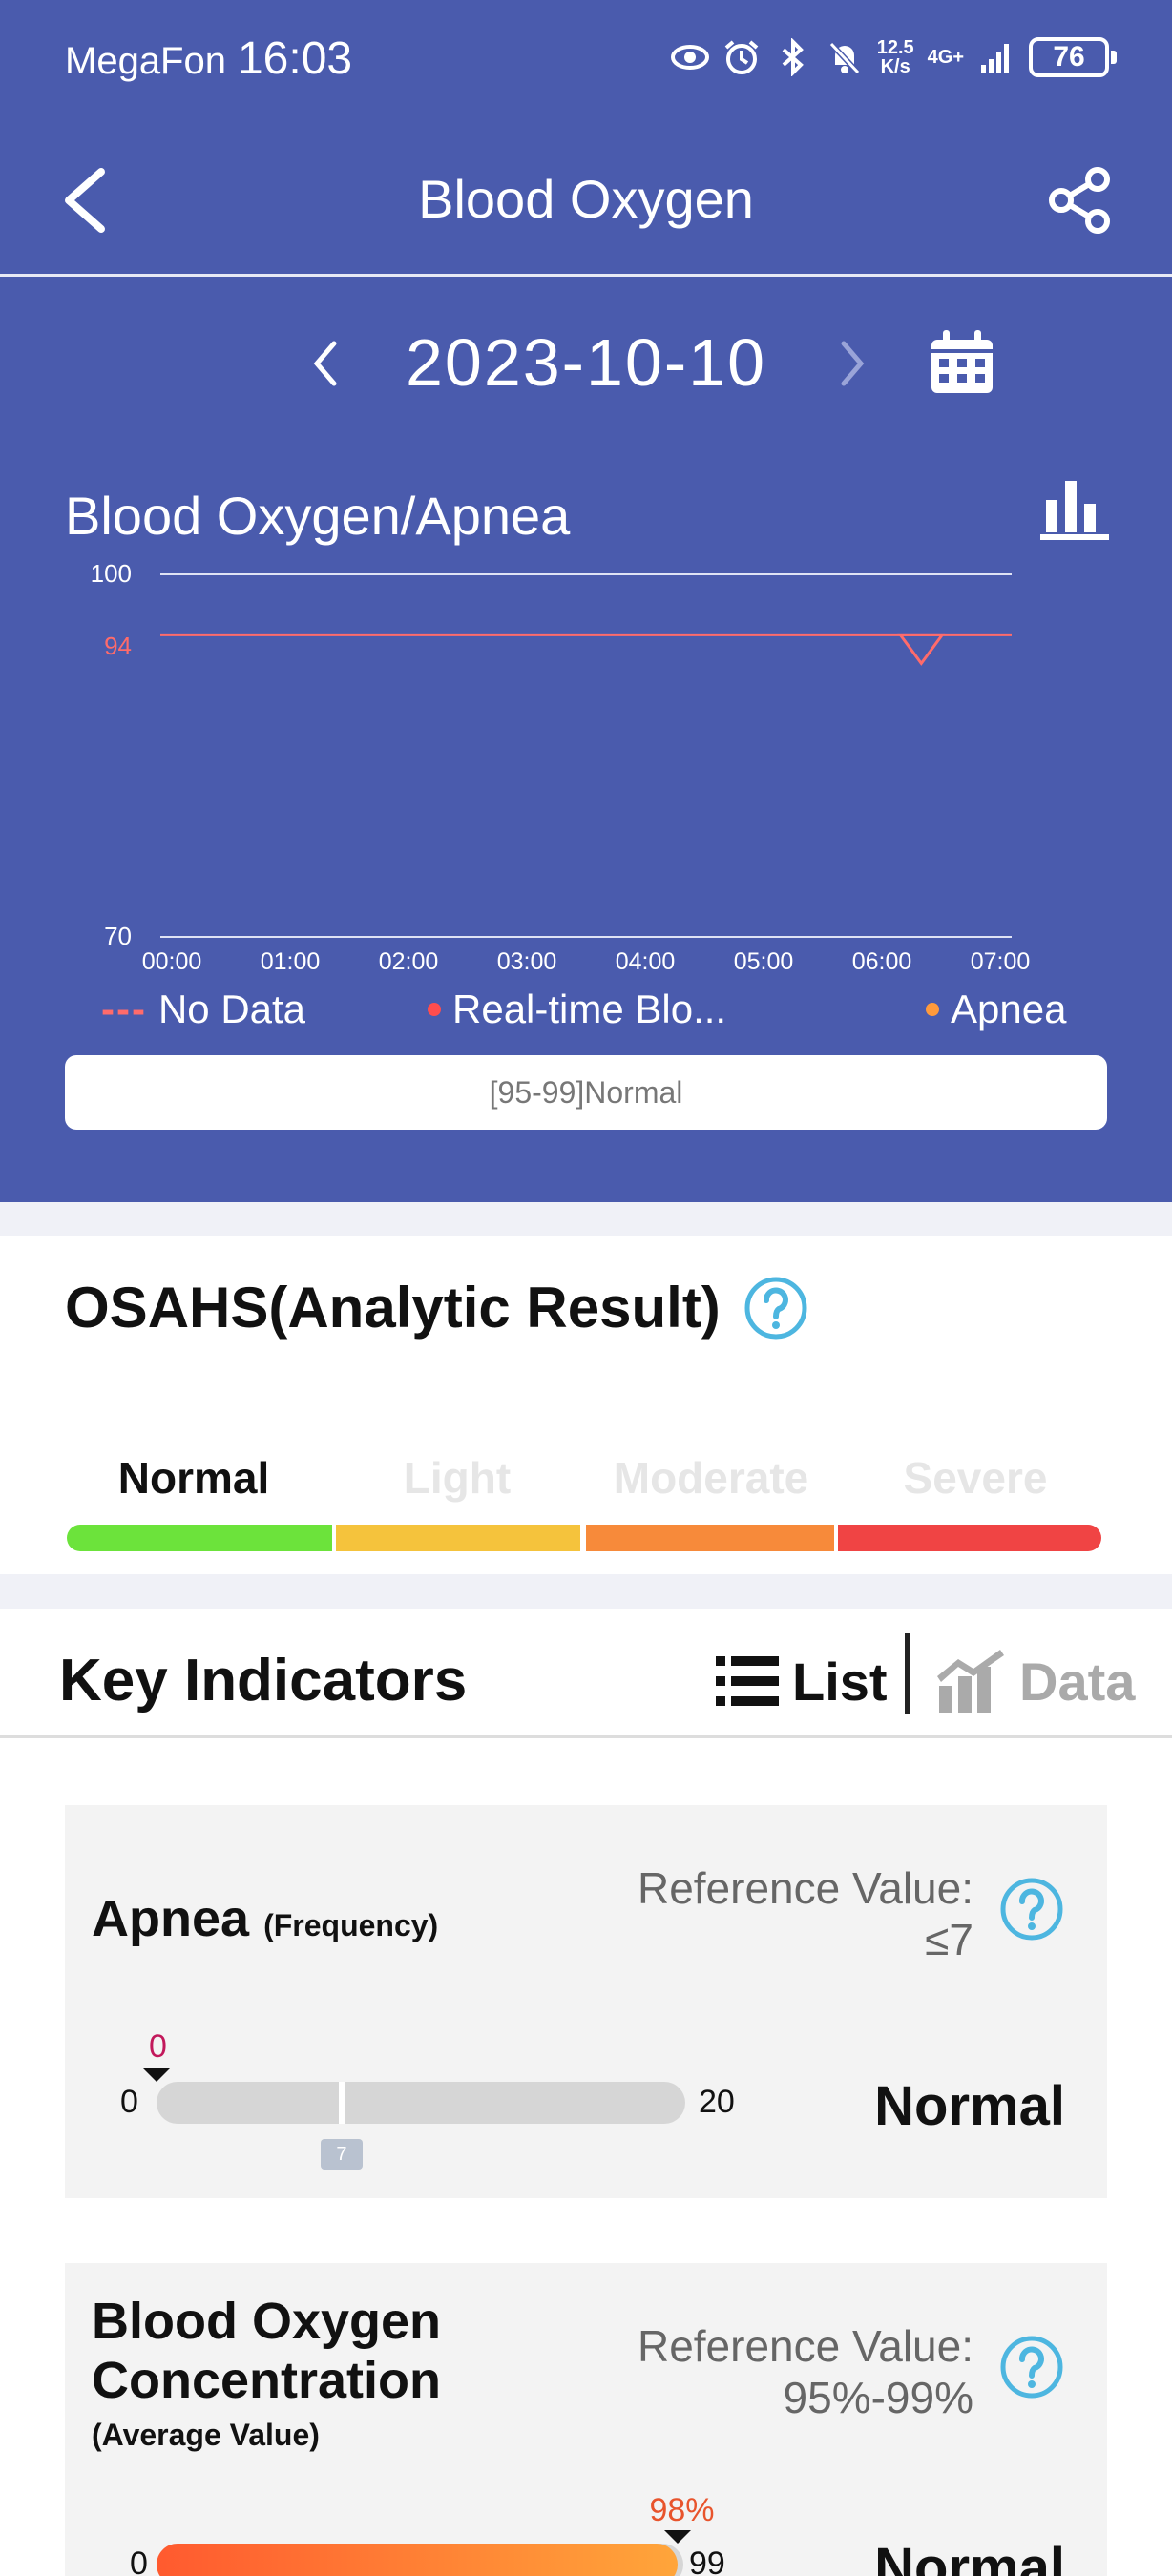 Image resolution: width=1172 pixels, height=2576 pixels. What do you see at coordinates (907, 1673) in the screenshot?
I see `tab-divider` at bounding box center [907, 1673].